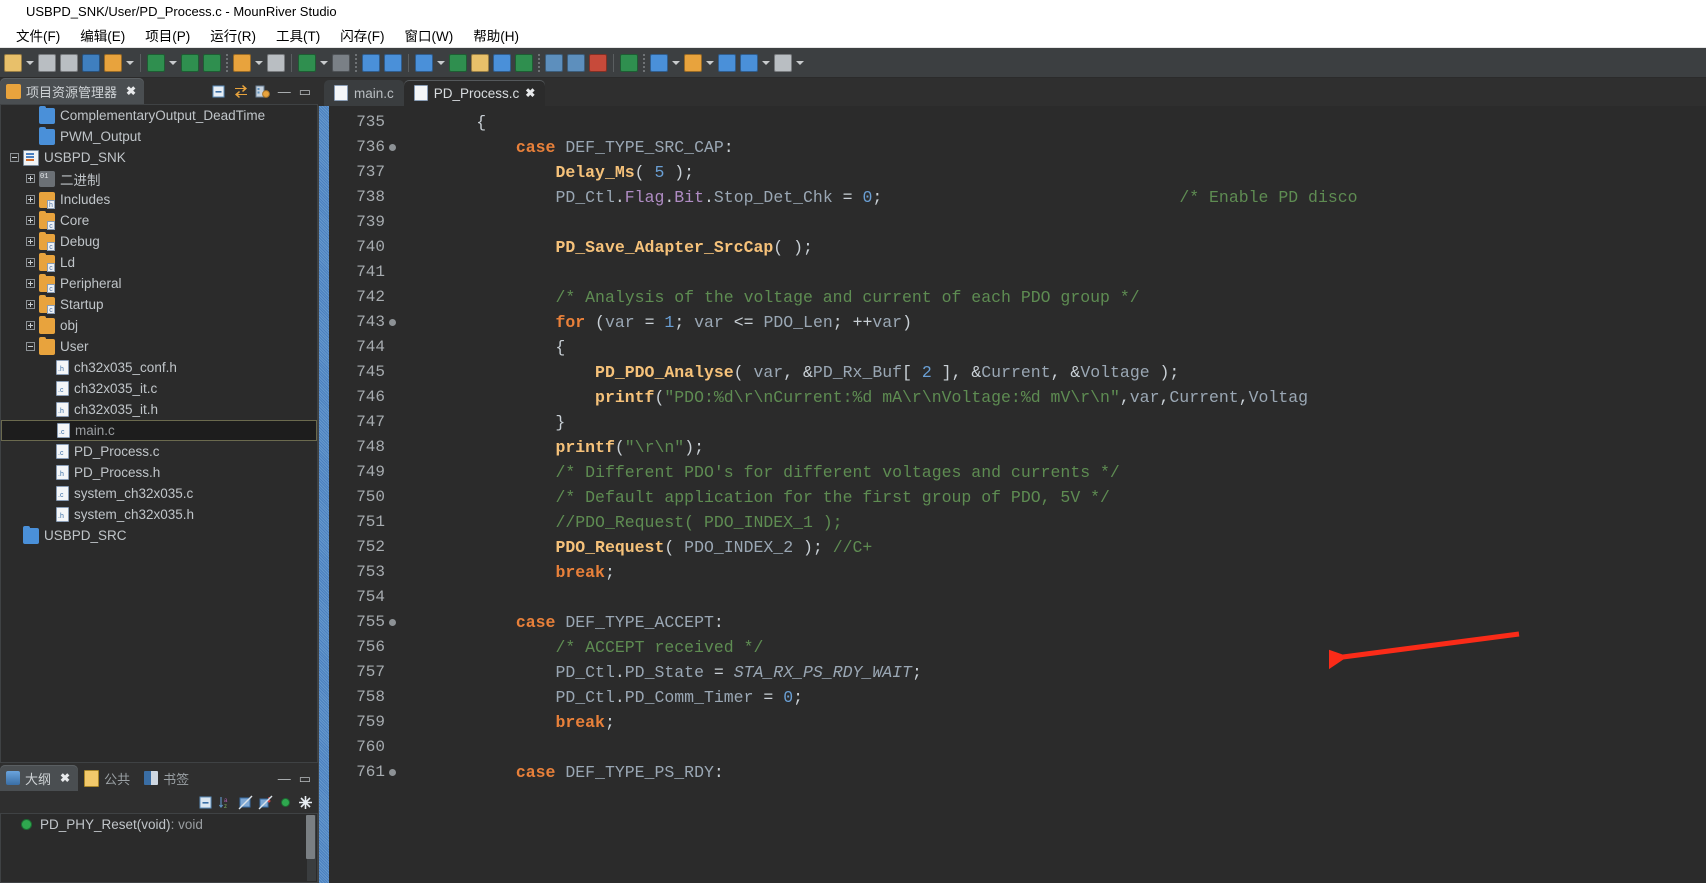 The height and width of the screenshot is (883, 1706). What do you see at coordinates (159, 409) in the screenshot?
I see `tree-item: ch32x035_it.h` at bounding box center [159, 409].